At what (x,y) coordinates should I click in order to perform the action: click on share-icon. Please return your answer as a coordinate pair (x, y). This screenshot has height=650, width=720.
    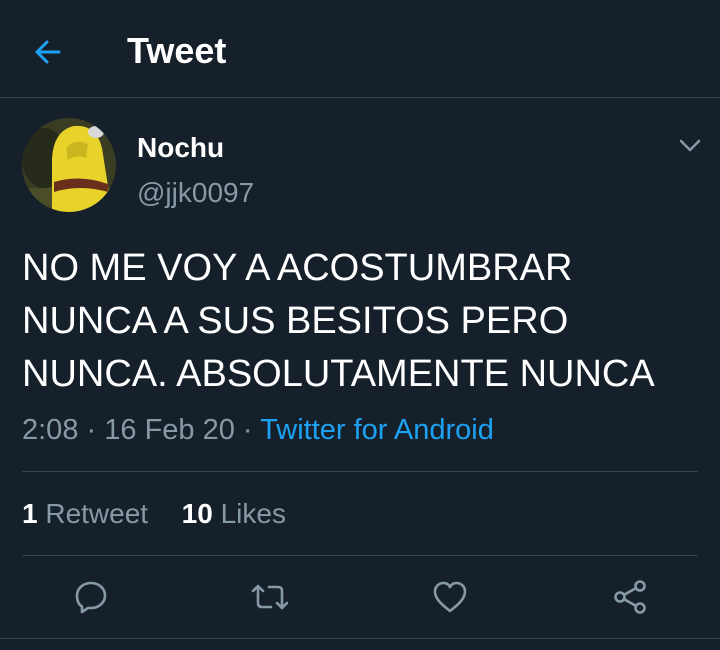
    Looking at the image, I should click on (630, 597).